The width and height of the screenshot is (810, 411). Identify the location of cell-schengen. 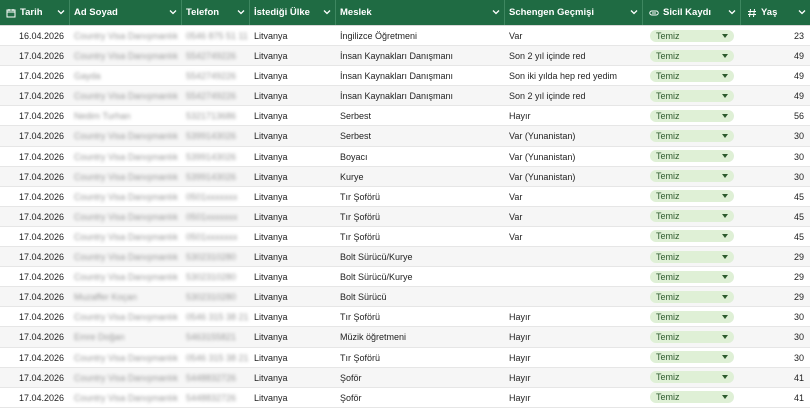
(574, 297).